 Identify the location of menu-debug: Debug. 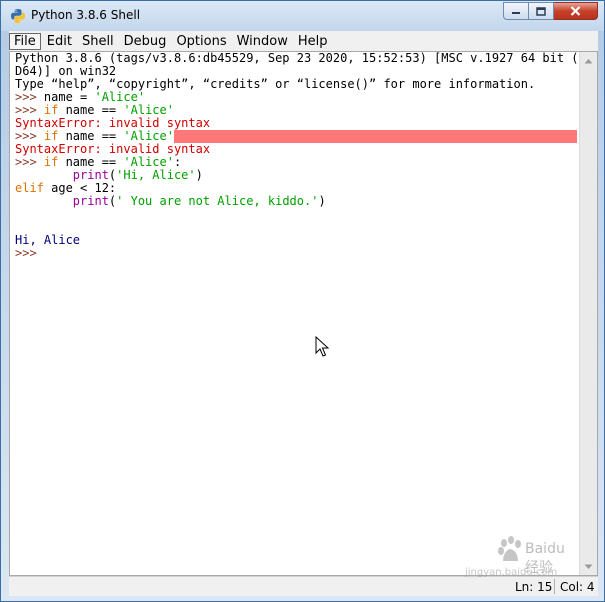
(145, 41).